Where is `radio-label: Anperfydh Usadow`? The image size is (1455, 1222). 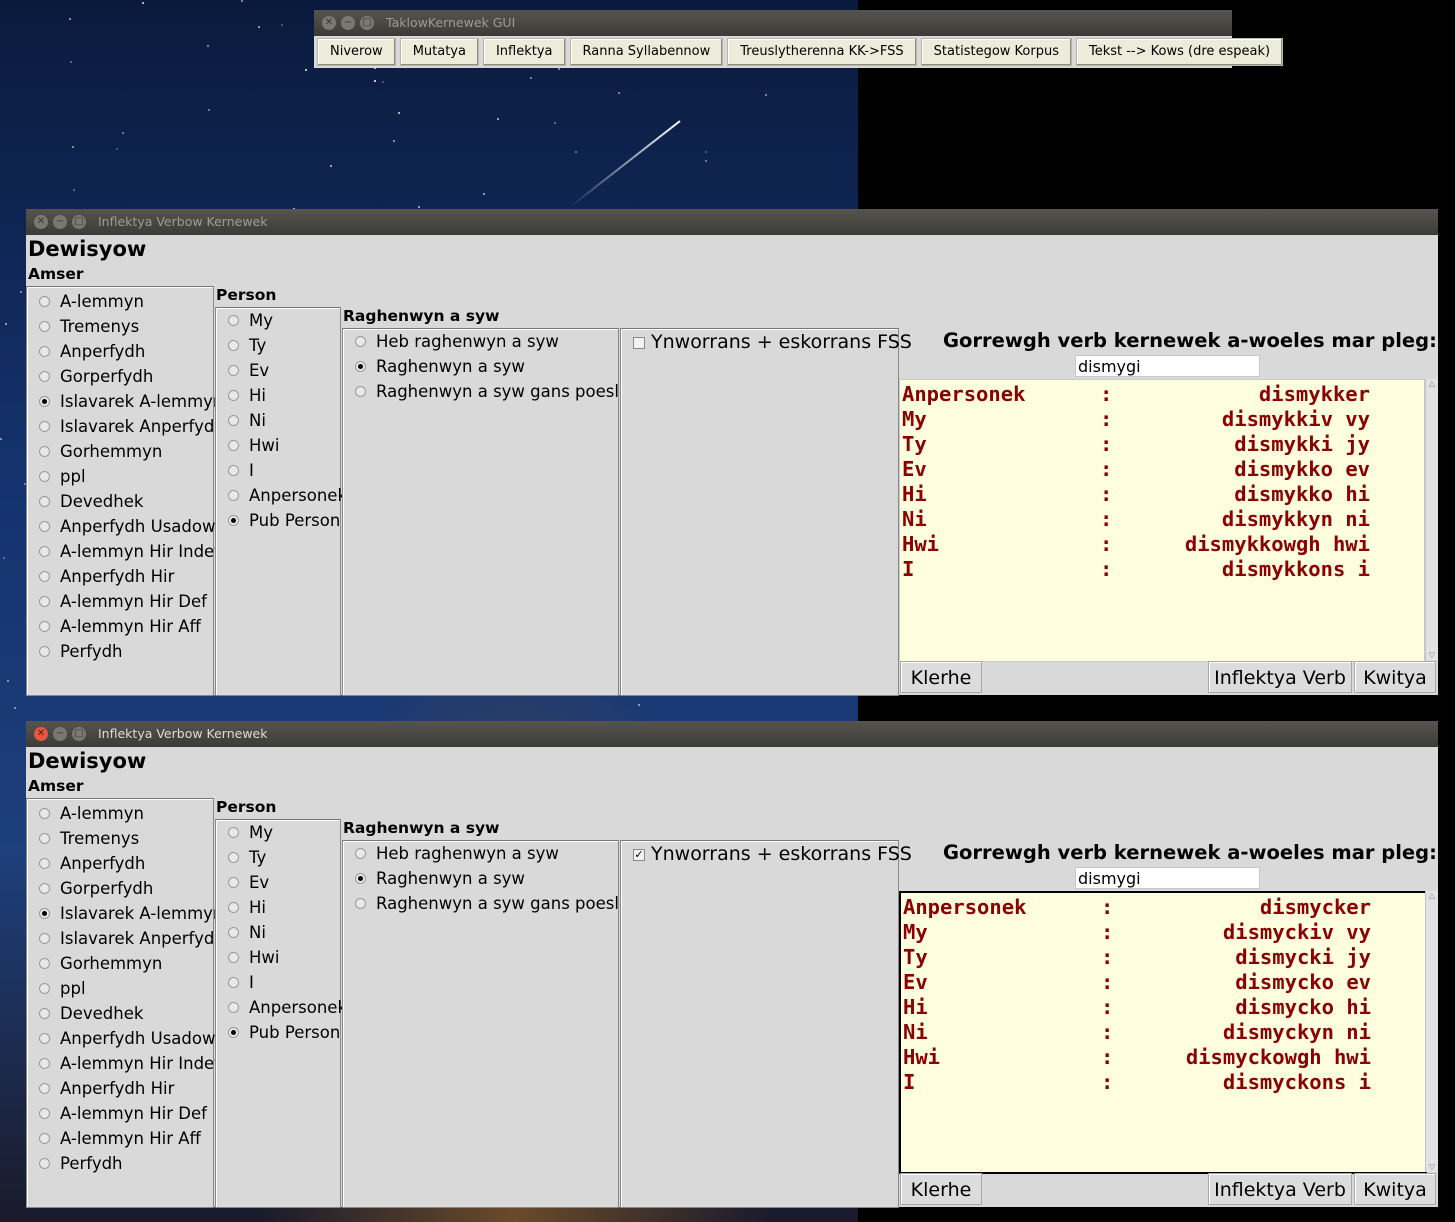 radio-label: Anperfydh Usadow is located at coordinates (138, 1038).